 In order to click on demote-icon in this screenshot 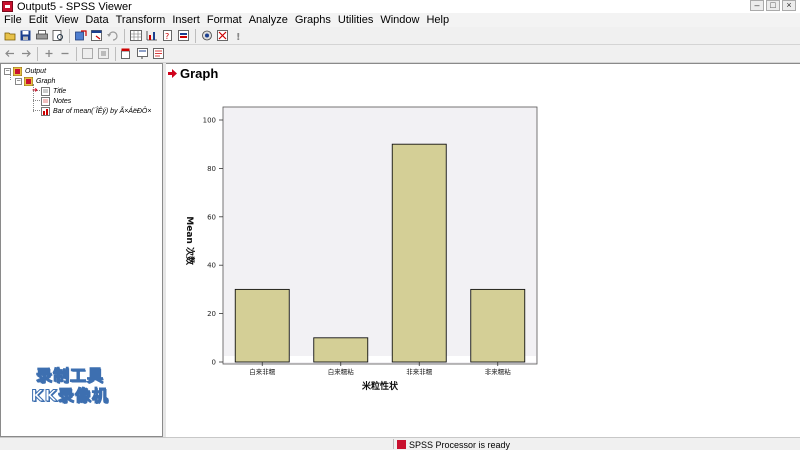, I will do `click(25, 54)`.